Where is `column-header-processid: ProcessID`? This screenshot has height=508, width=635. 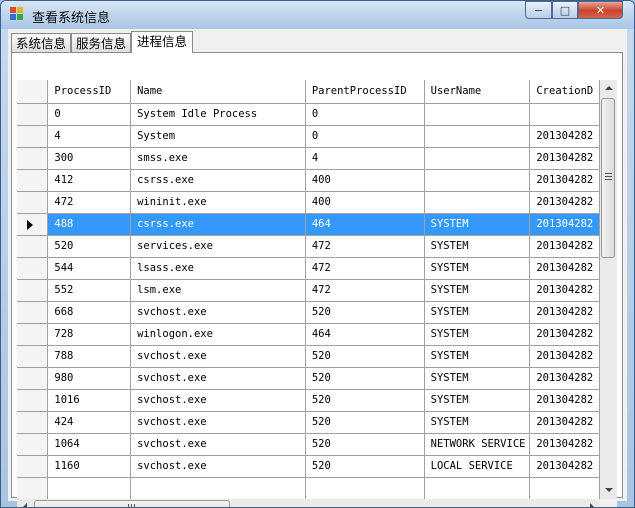 column-header-processid: ProcessID is located at coordinates (89, 92).